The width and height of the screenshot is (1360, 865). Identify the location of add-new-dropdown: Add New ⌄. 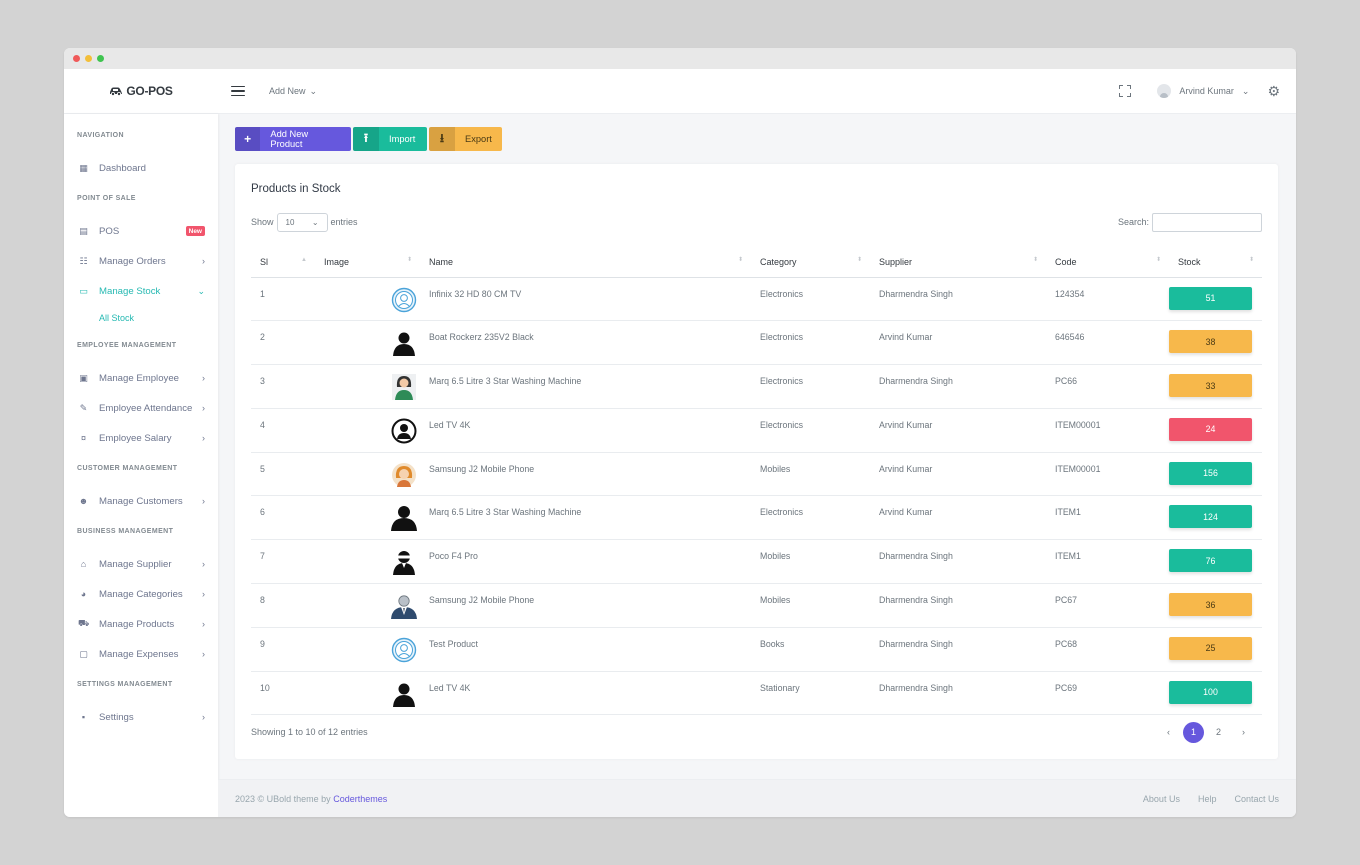
(293, 91).